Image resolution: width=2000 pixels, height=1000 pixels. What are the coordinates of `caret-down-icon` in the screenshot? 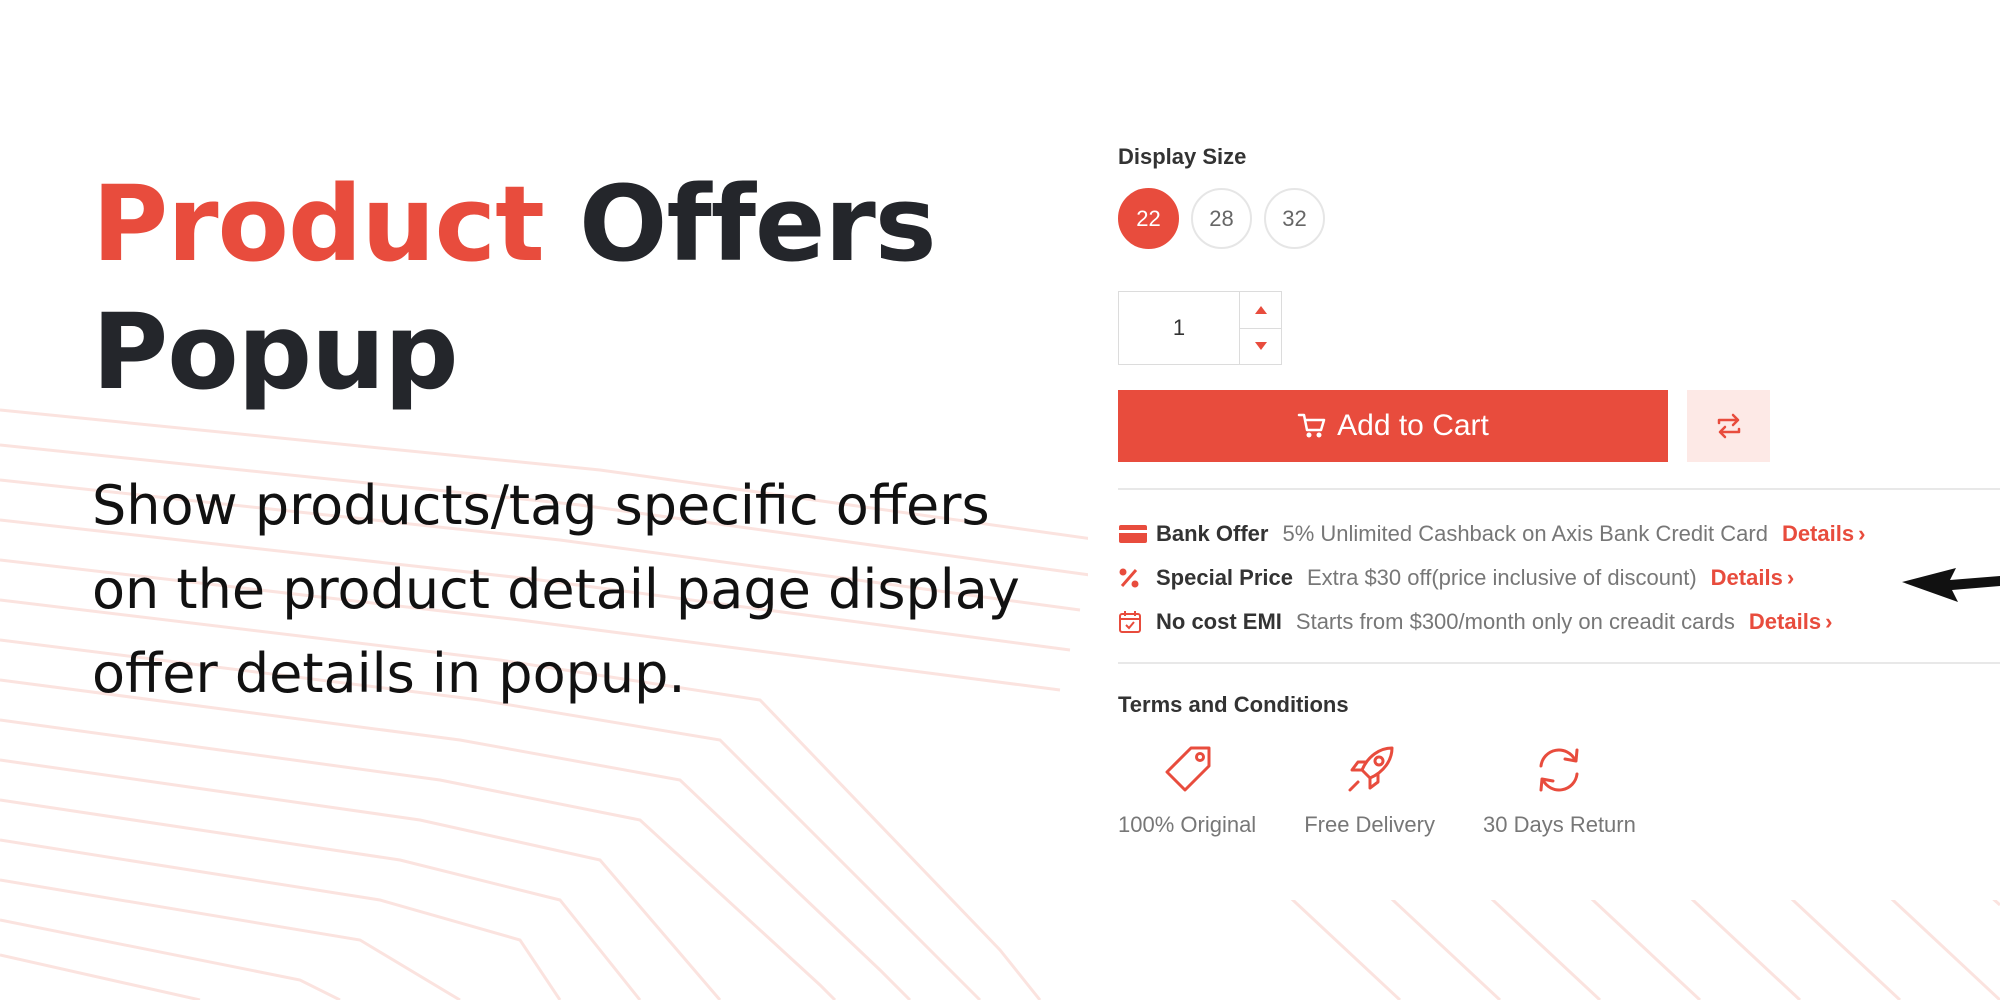 It's located at (1260, 346).